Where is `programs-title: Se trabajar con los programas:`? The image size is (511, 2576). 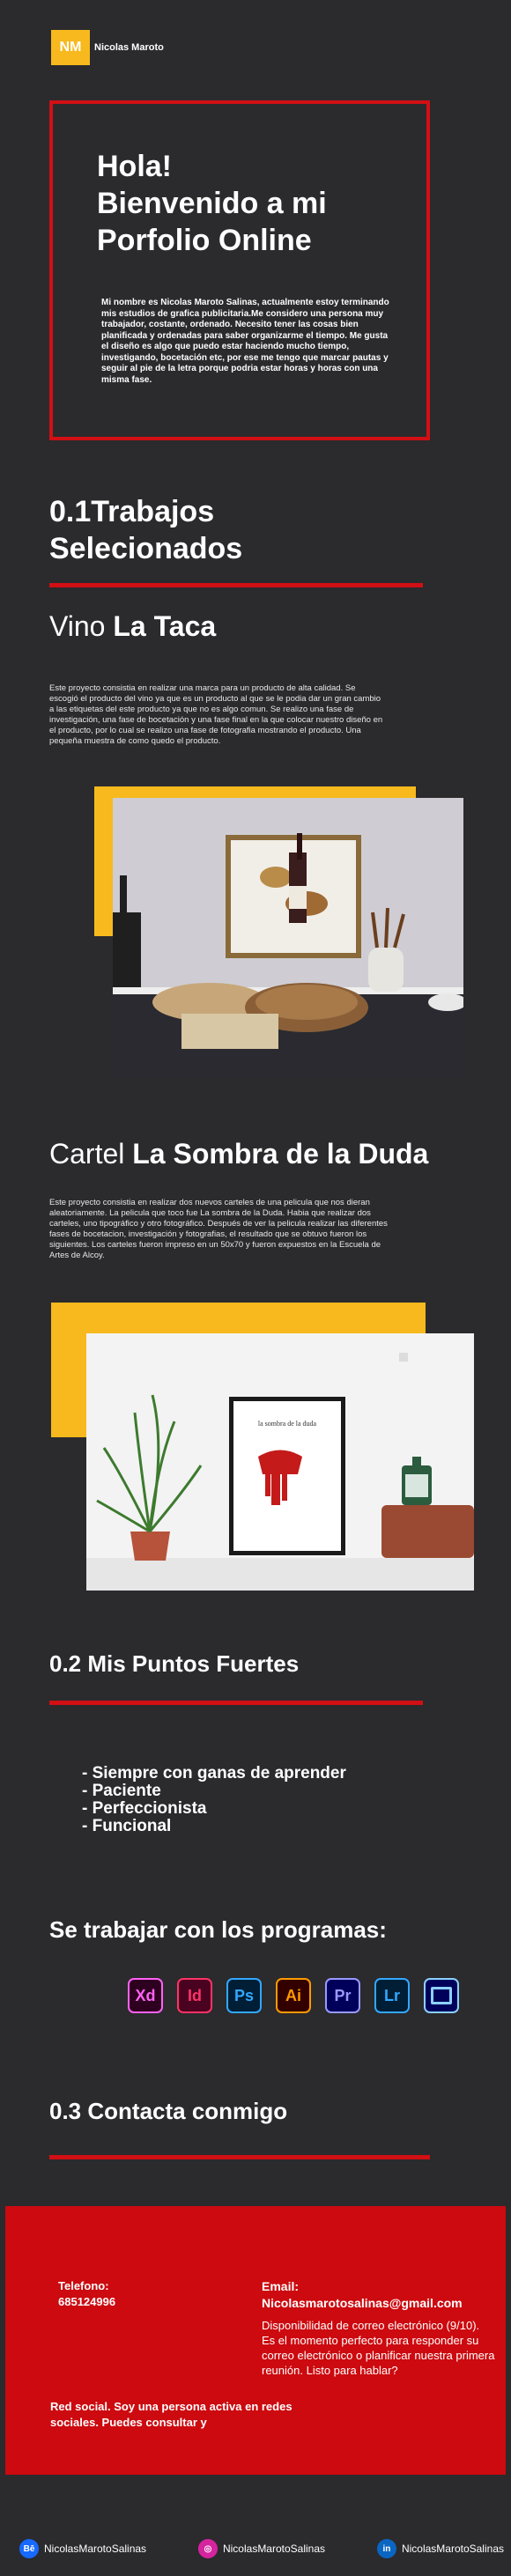 programs-title: Se trabajar con los programas: is located at coordinates (218, 1929).